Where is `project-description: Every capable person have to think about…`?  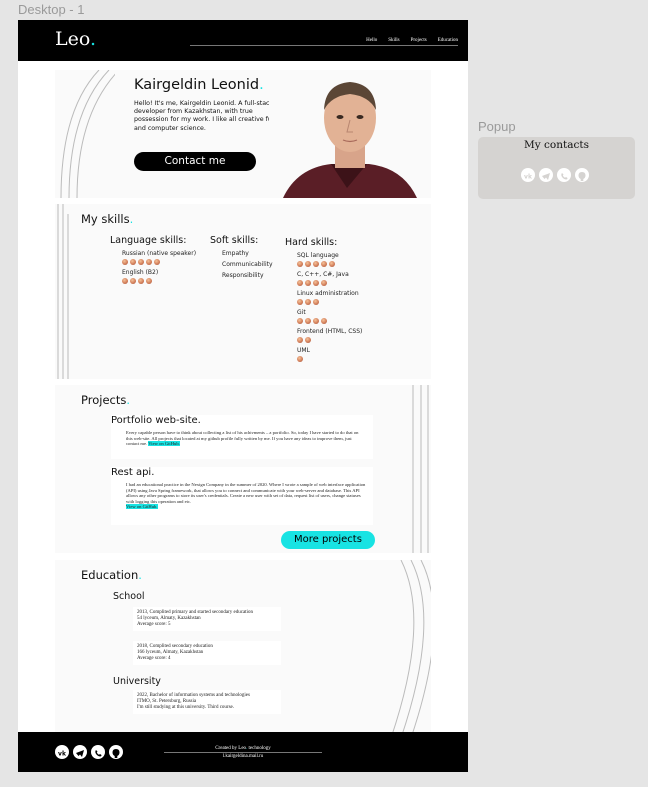 project-description: Every capable person have to think about… is located at coordinates (242, 438).